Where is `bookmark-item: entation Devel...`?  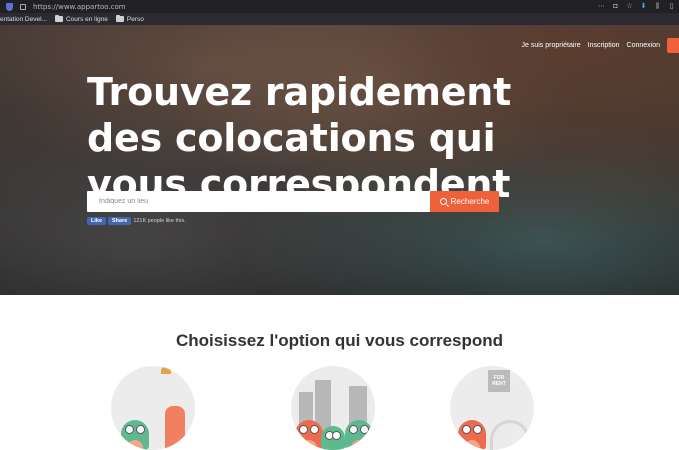 bookmark-item: entation Devel... is located at coordinates (23, 19).